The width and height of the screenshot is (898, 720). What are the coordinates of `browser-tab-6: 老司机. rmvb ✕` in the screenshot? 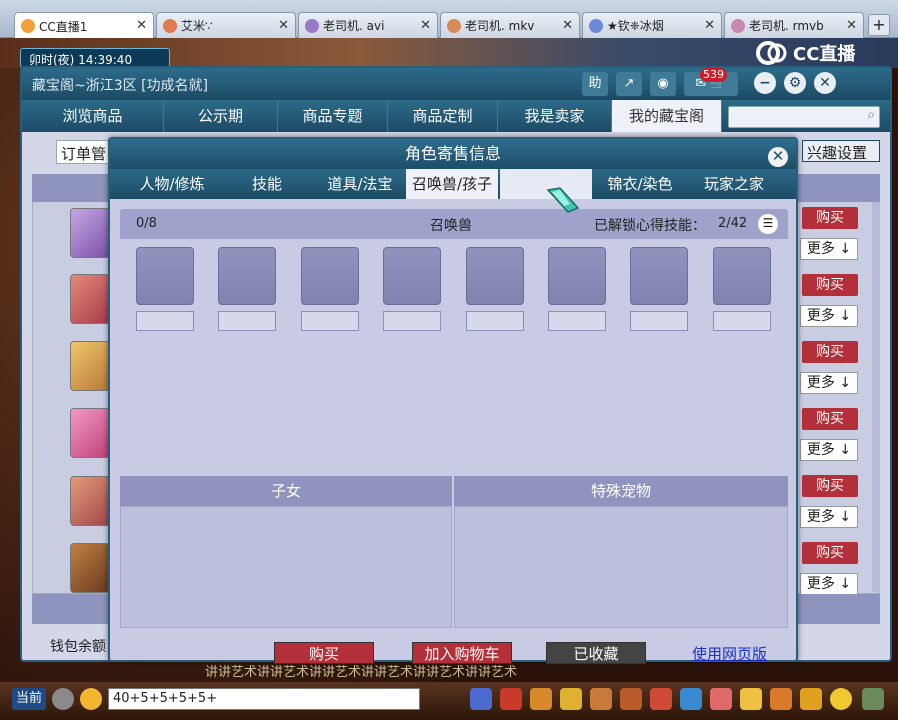 It's located at (794, 25).